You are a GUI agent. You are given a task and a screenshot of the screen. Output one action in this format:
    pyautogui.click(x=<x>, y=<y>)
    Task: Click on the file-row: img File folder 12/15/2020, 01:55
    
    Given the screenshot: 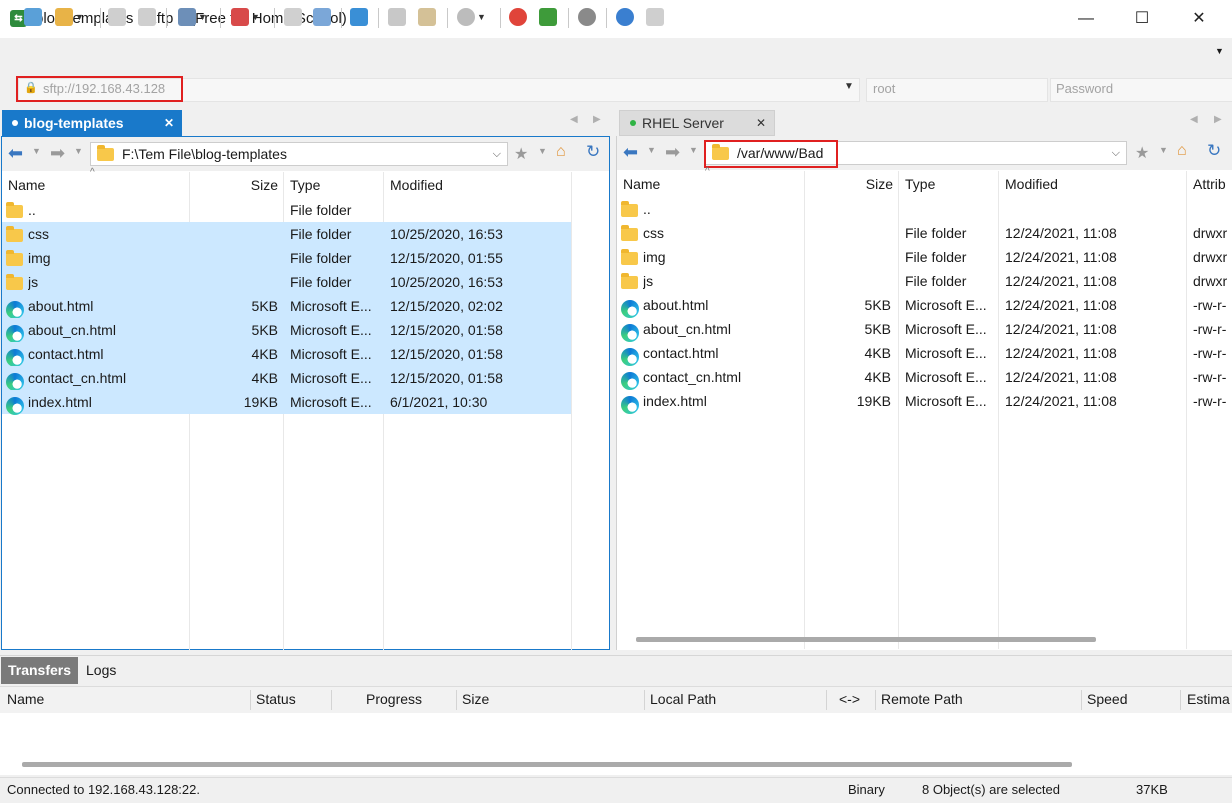 What is the action you would take?
    pyautogui.click(x=286, y=258)
    